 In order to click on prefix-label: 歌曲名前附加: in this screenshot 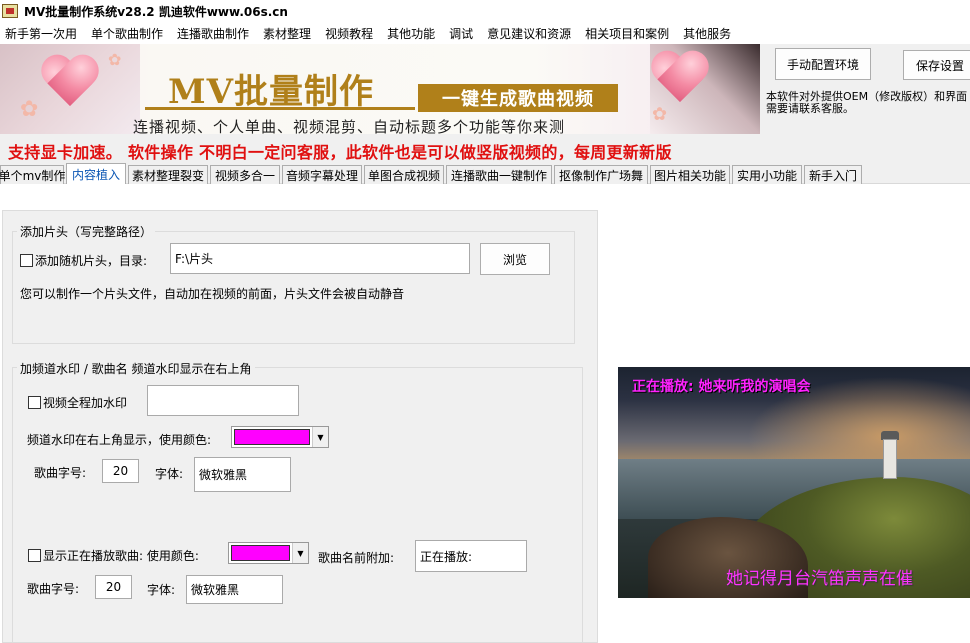, I will do `click(356, 558)`.